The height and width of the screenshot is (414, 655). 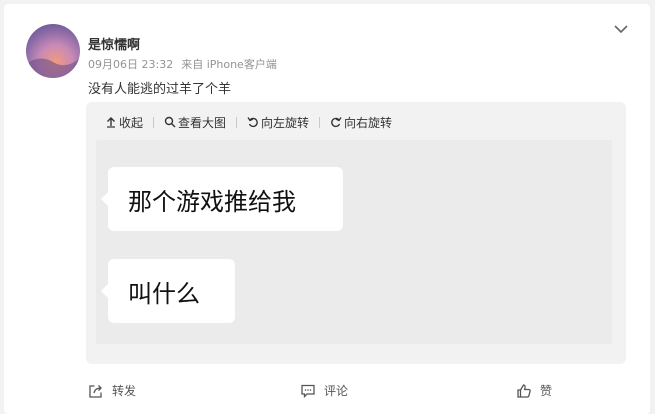 I want to click on post-source: 来自 iPhone客户端, so click(x=229, y=64).